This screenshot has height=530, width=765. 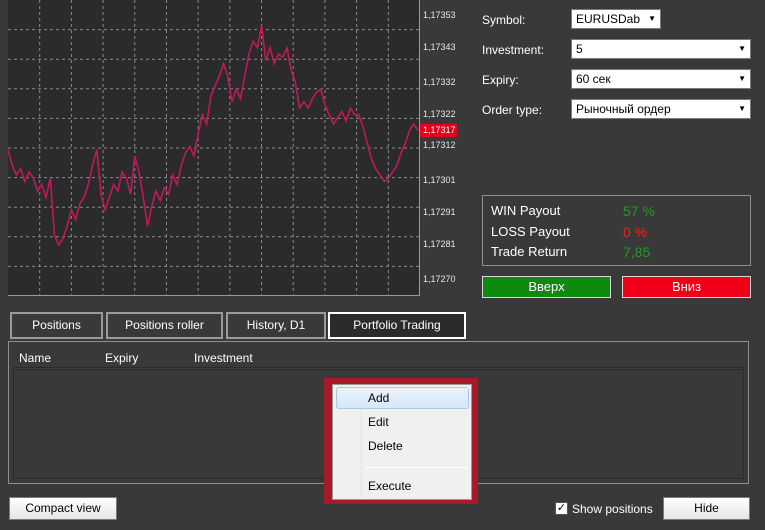 What do you see at coordinates (223, 358) in the screenshot?
I see `column-header-investment: Investment` at bounding box center [223, 358].